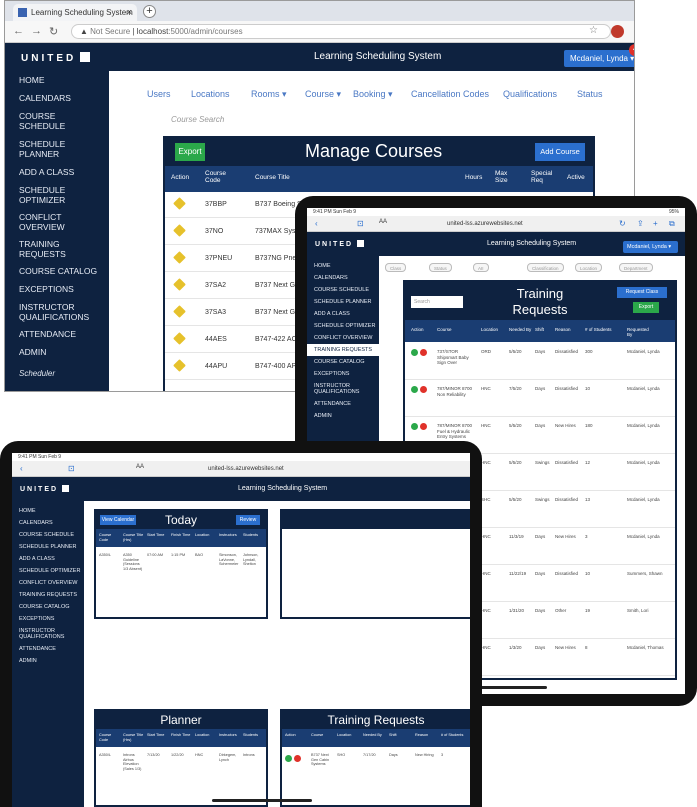 The image size is (697, 807). Describe the element at coordinates (248, 520) in the screenshot. I see `review-button: Review` at that location.